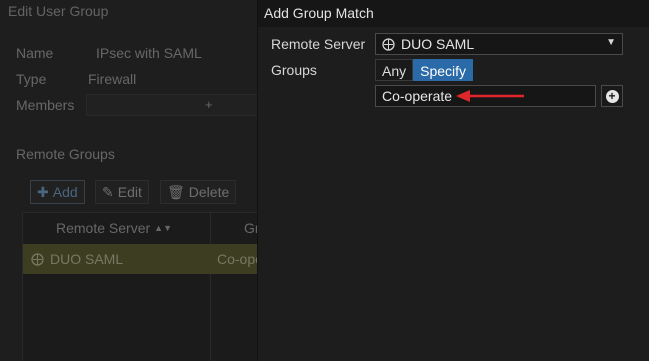 This screenshot has height=361, width=649. I want to click on server-globe-icon, so click(388, 44).